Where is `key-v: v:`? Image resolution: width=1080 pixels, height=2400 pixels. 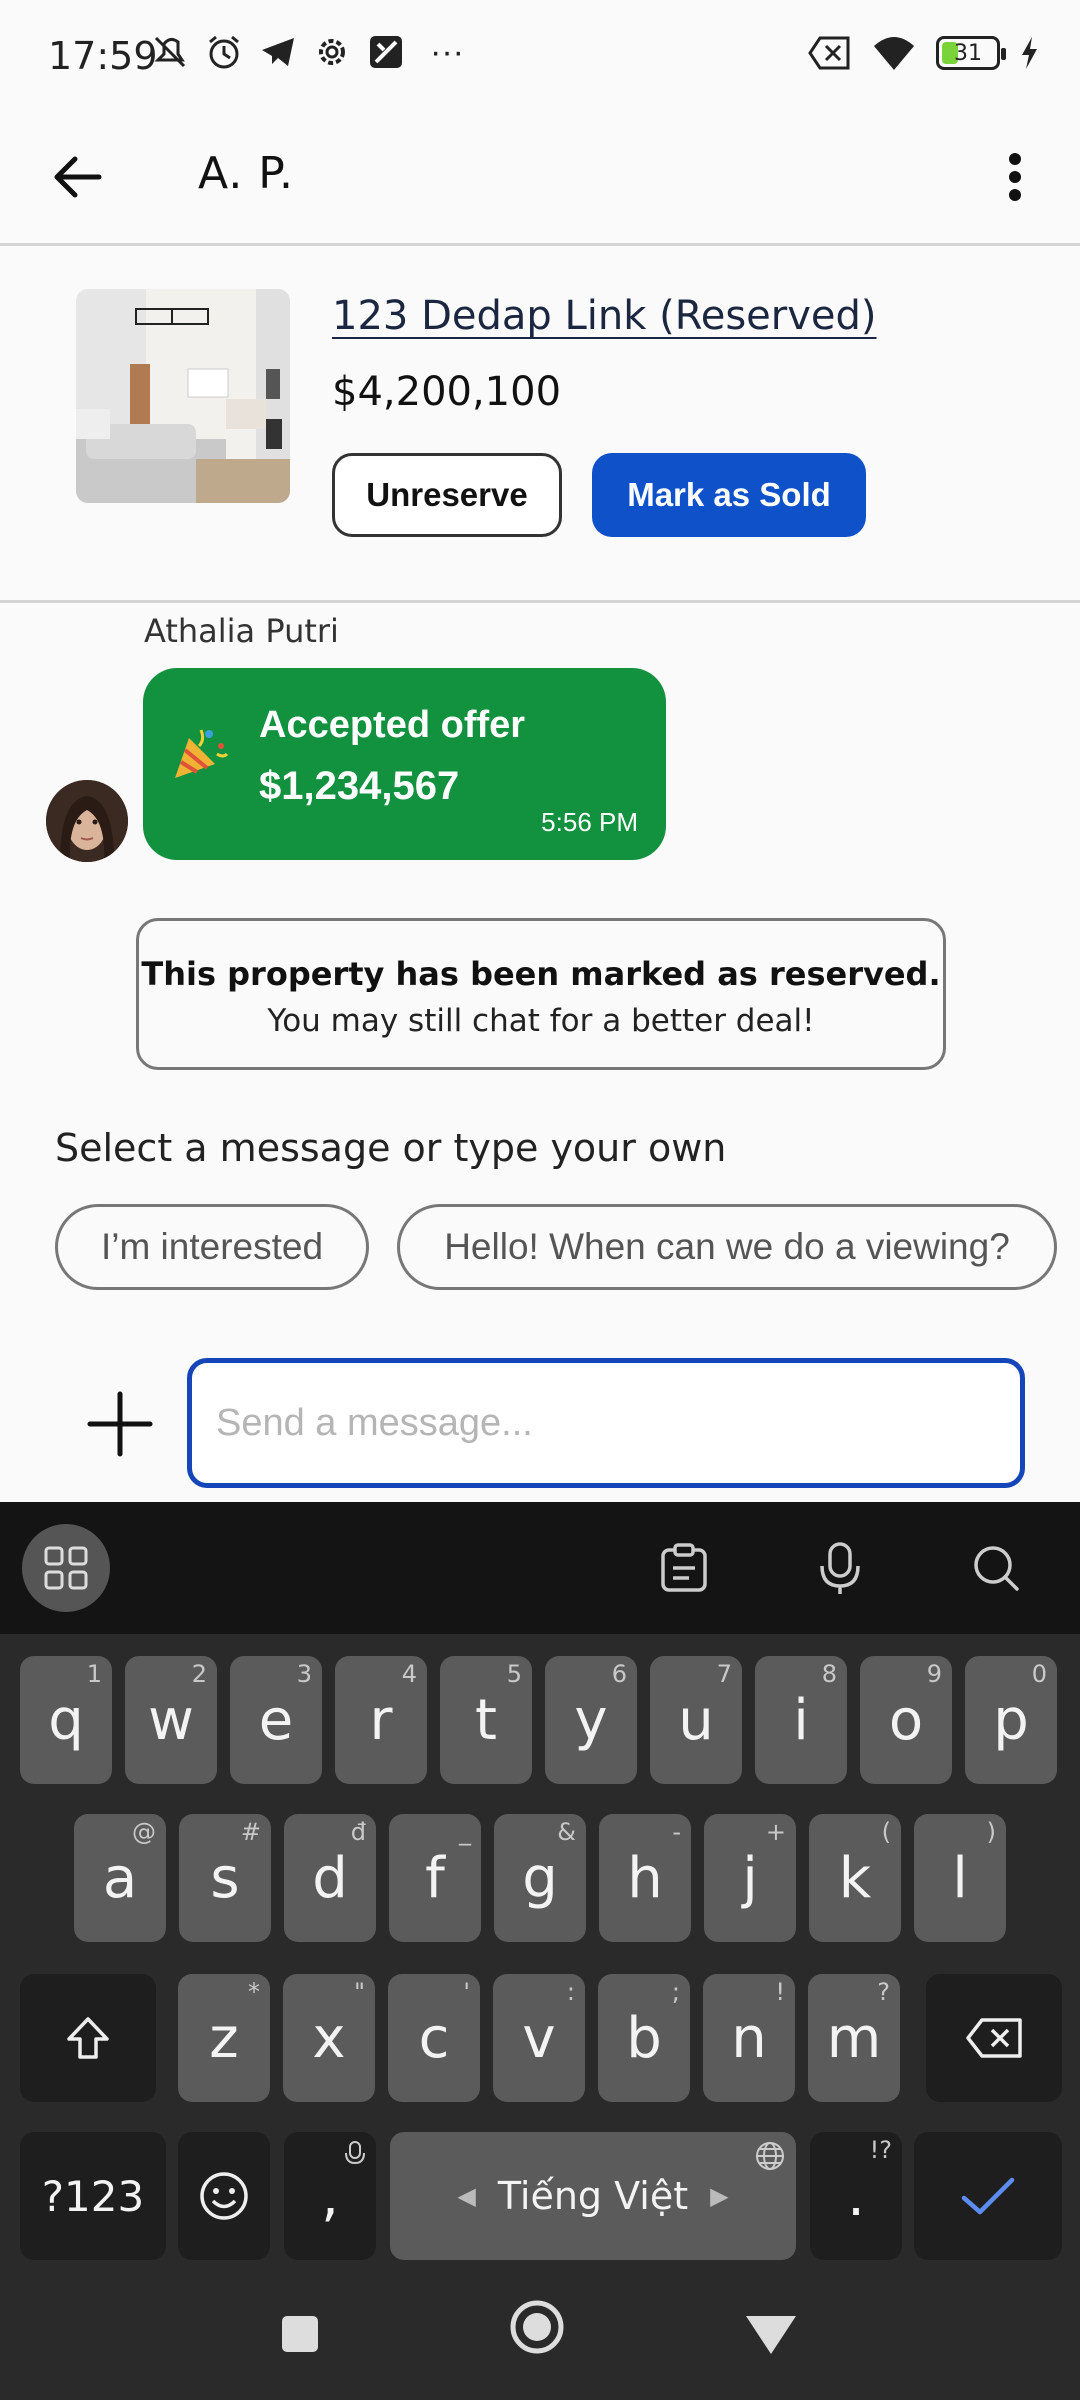 key-v: v: is located at coordinates (539, 2038).